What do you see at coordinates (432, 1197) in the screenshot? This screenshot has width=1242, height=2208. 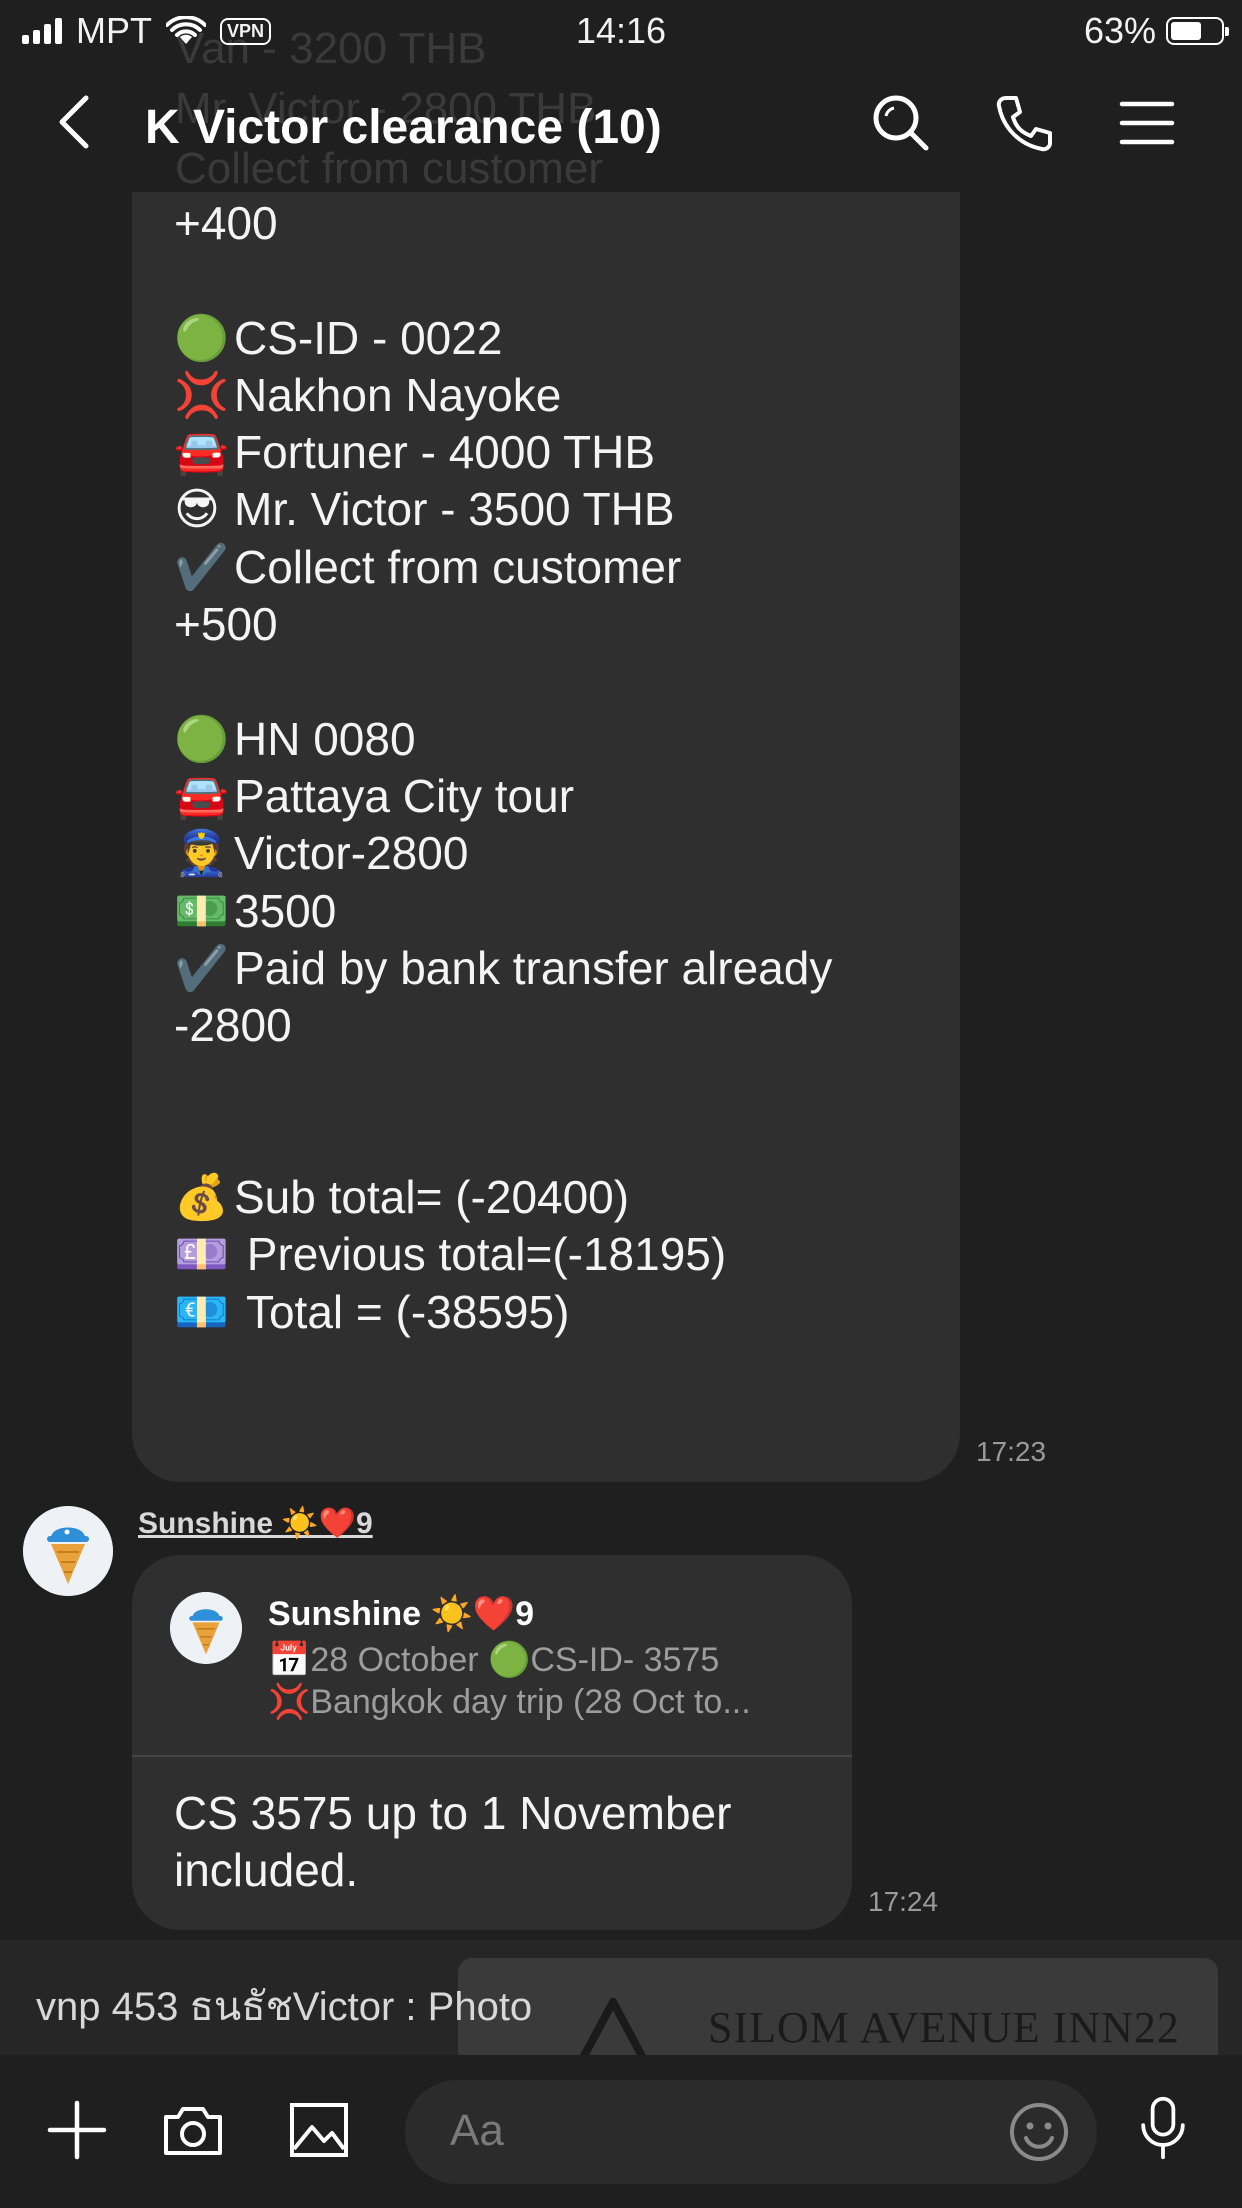 I see `line-text: Sub total= (-20400)` at bounding box center [432, 1197].